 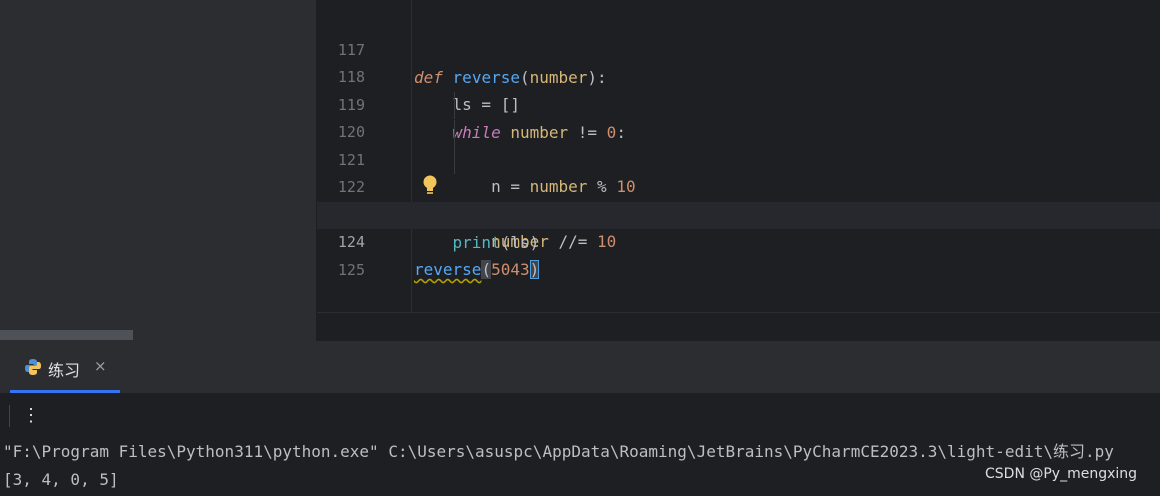 I want to click on editor-divider, so click(x=738, y=312).